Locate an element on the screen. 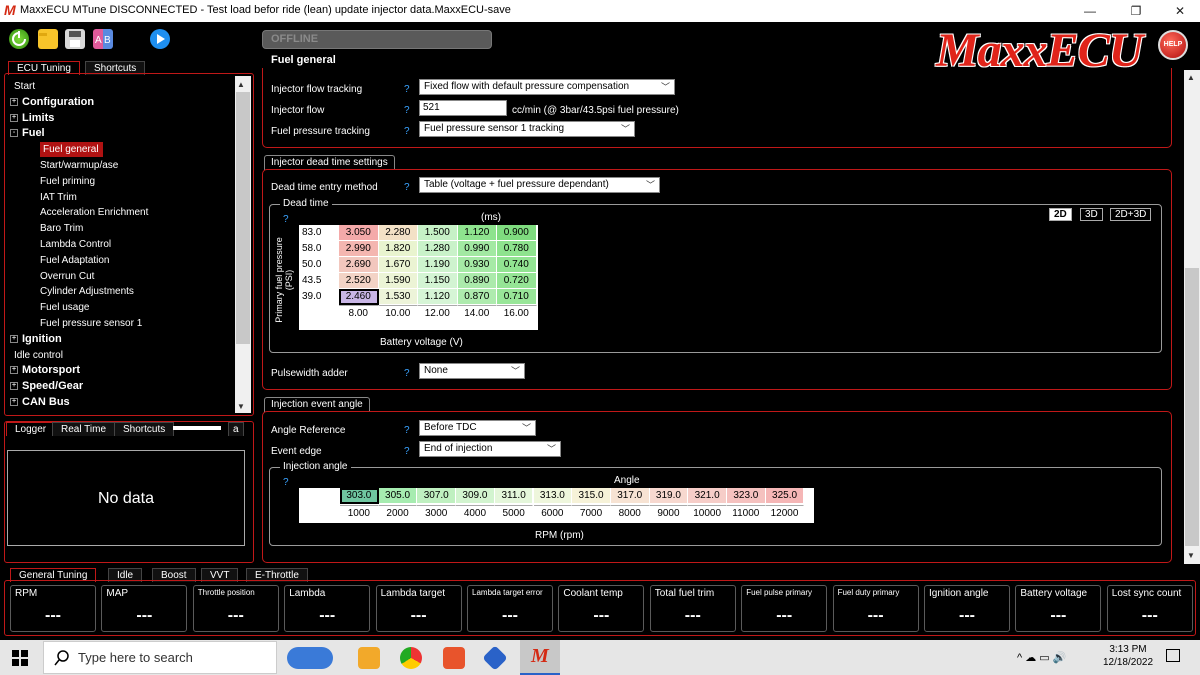 The width and height of the screenshot is (1200, 675). open-folder-icon is located at coordinates (48, 39).